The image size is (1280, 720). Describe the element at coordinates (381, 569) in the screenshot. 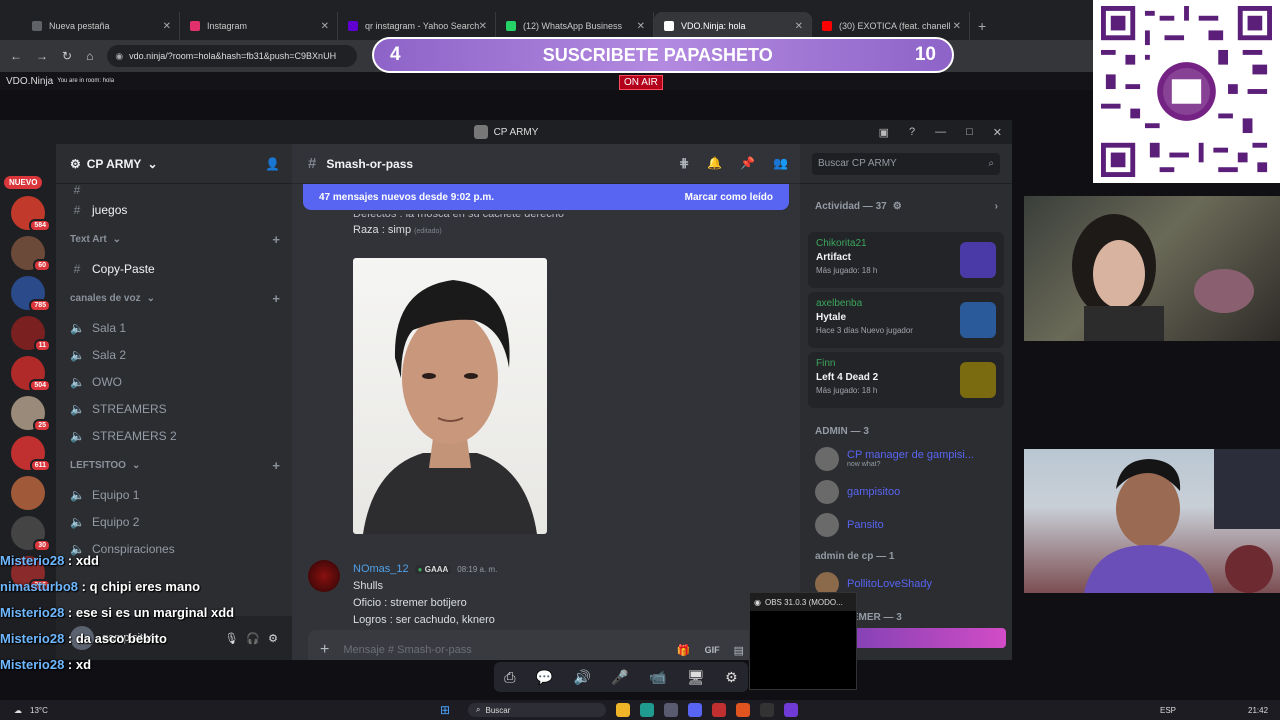

I see `author-name: NOmas_12` at that location.